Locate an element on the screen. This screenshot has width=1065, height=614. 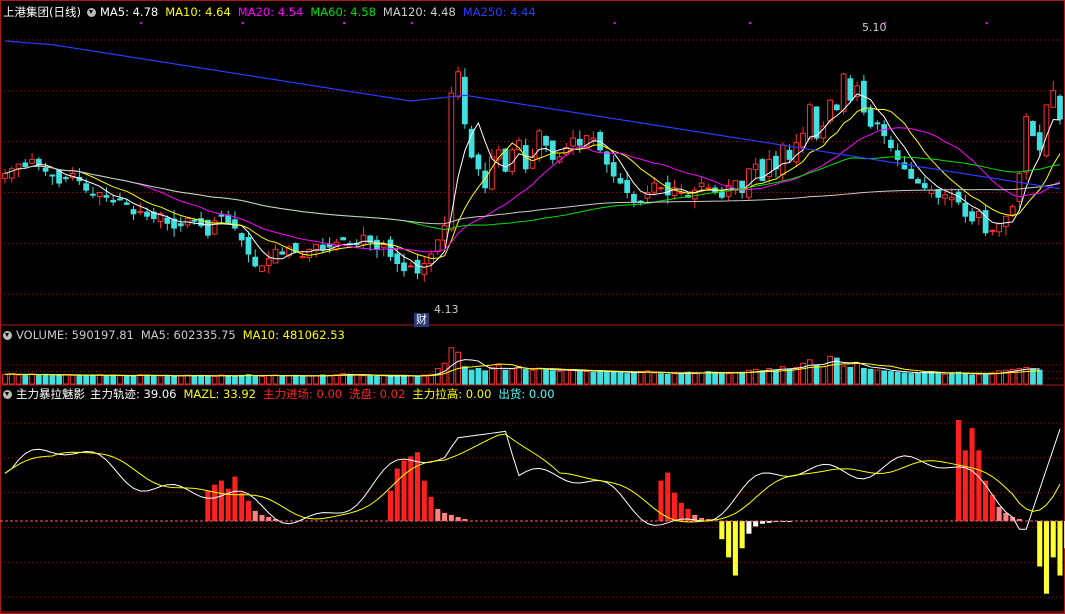
legend-ma60: MA60: 4.58 is located at coordinates (343, 12).